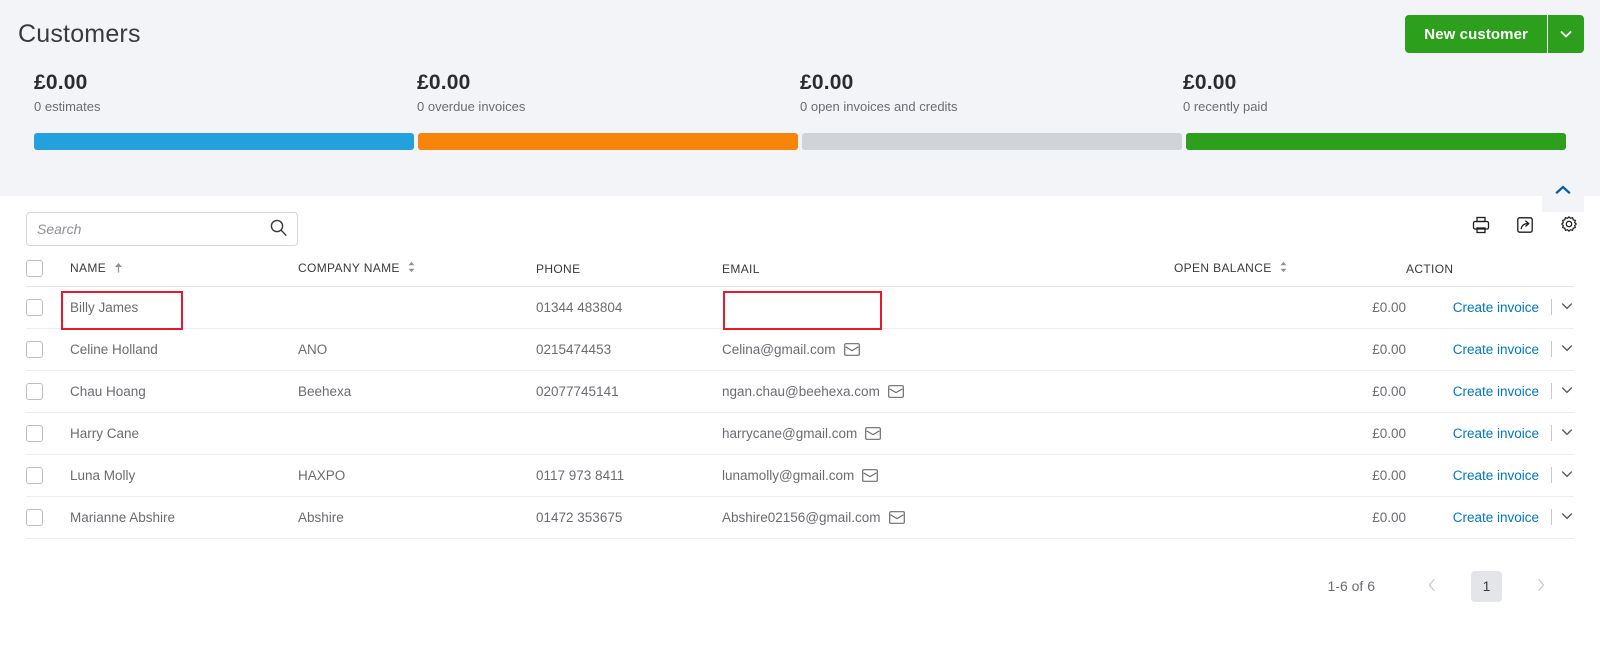 The height and width of the screenshot is (665, 1600). I want to click on chevron-down-icon, so click(1566, 34).